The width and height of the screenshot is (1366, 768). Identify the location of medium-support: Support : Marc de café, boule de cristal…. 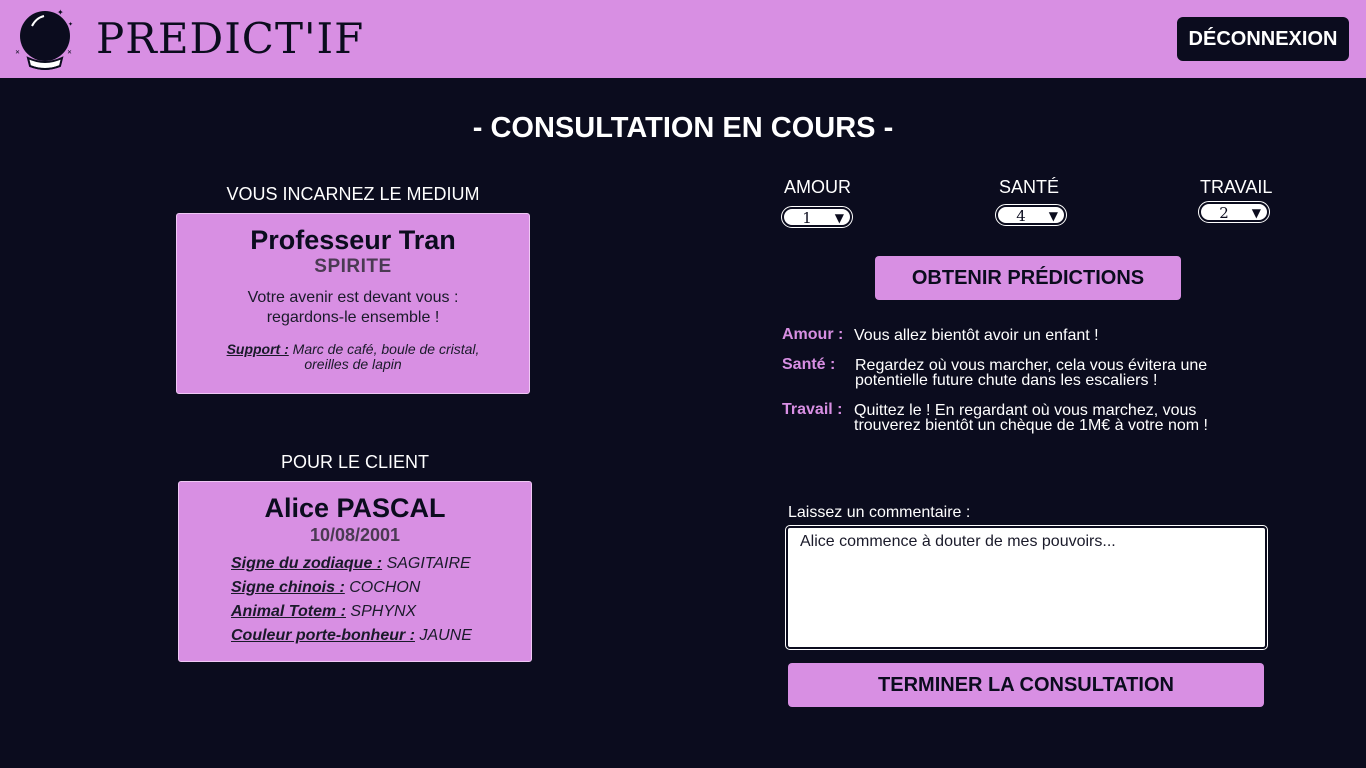
(353, 357).